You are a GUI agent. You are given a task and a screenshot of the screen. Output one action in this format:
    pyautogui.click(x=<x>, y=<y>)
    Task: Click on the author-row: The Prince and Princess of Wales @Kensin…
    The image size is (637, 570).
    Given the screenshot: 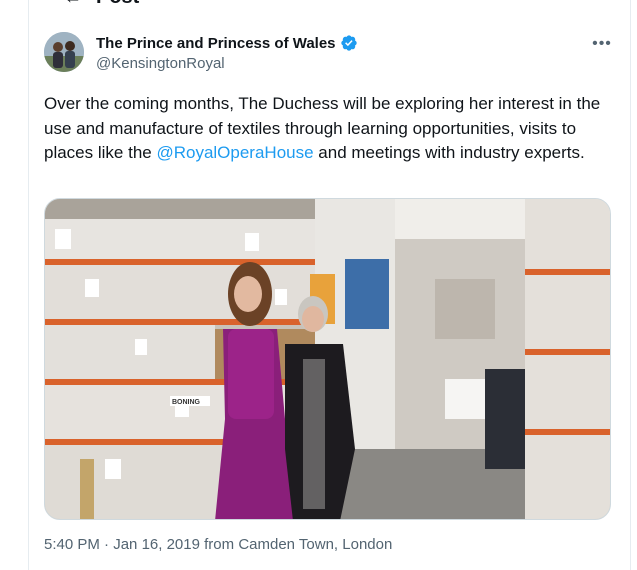 What is the action you would take?
    pyautogui.click(x=329, y=53)
    